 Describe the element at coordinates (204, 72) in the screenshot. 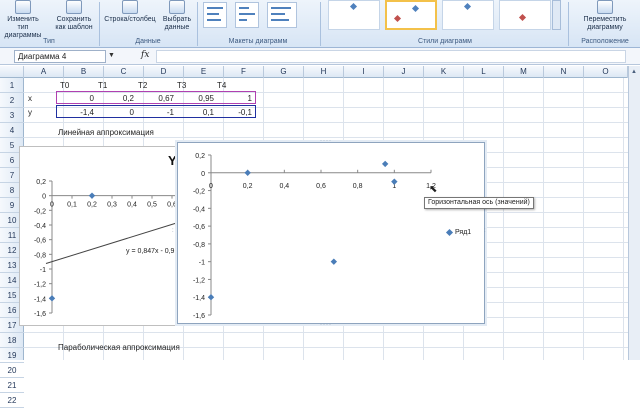

I see `column-header-e: E` at that location.